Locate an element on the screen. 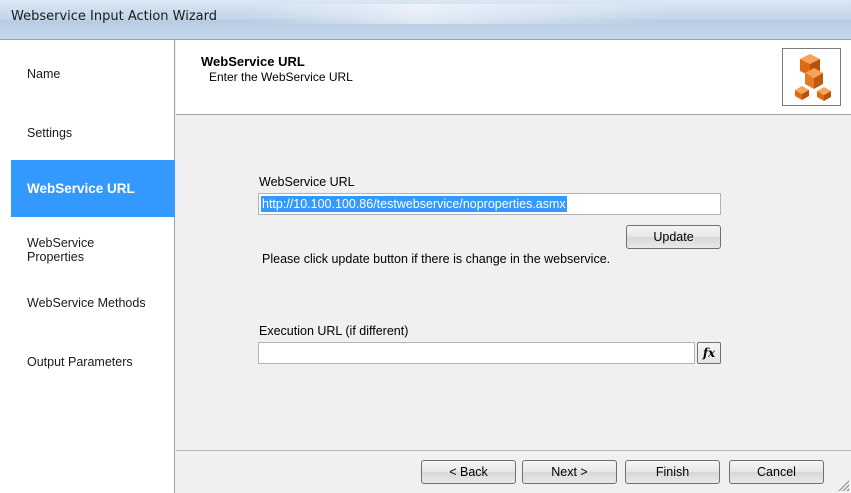  nav-item-webservice-properties: WebService Properties is located at coordinates (93, 250).